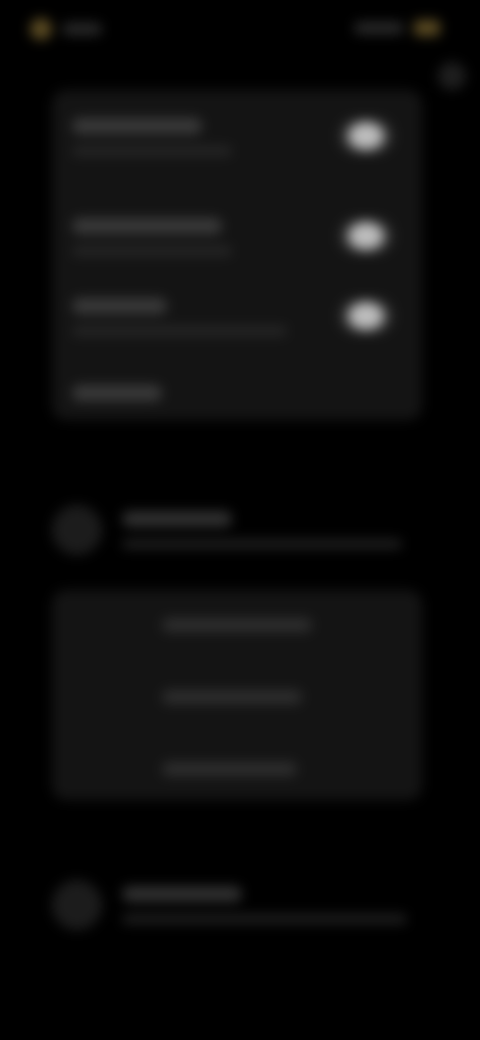 This screenshot has width=480, height=1040. Describe the element at coordinates (427, 28) in the screenshot. I see `battery-icon` at that location.